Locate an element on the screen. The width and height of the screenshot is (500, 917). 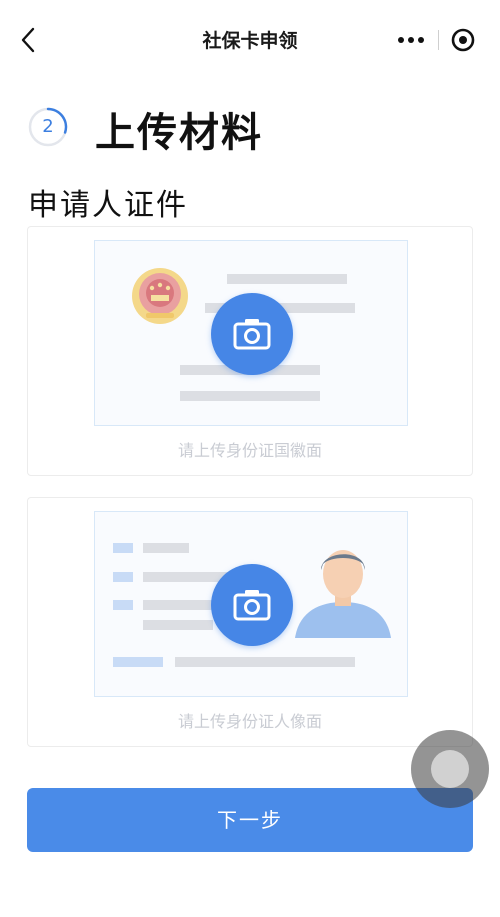
upload-caption: 请上传身份证人像面 is located at coordinates (249, 721).